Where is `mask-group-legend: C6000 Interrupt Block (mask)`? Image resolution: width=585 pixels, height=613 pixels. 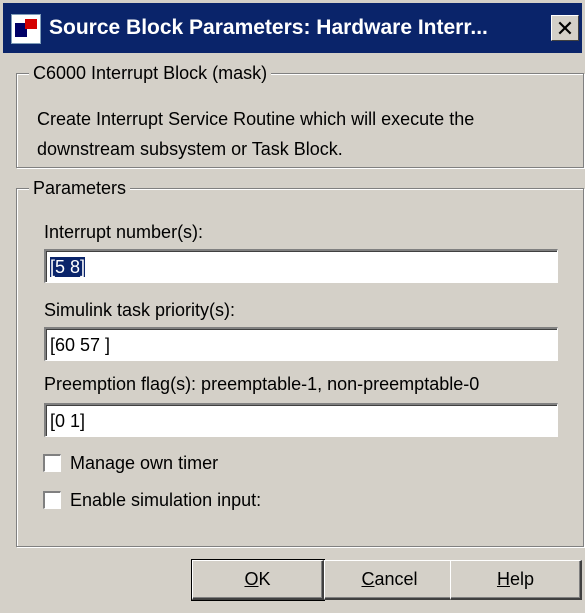 mask-group-legend: C6000 Interrupt Block (mask) is located at coordinates (150, 73).